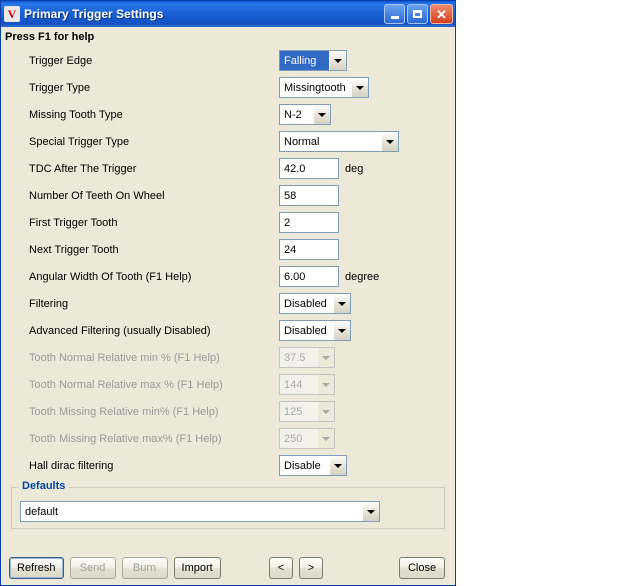 The width and height of the screenshot is (640, 586). Describe the element at coordinates (120, 330) in the screenshot. I see `label-advanced-filtering: Advanced Filtering (usually Disabled)` at that location.